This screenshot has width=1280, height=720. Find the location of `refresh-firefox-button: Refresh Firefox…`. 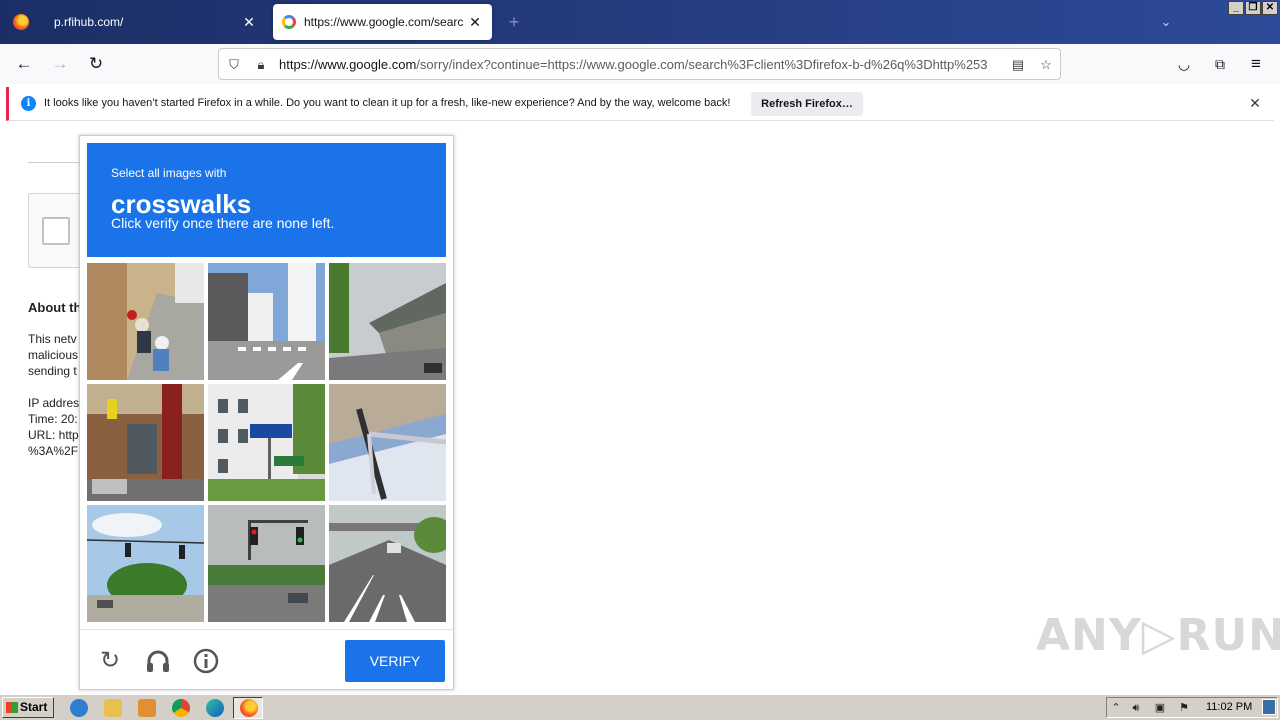

refresh-firefox-button: Refresh Firefox… is located at coordinates (807, 104).